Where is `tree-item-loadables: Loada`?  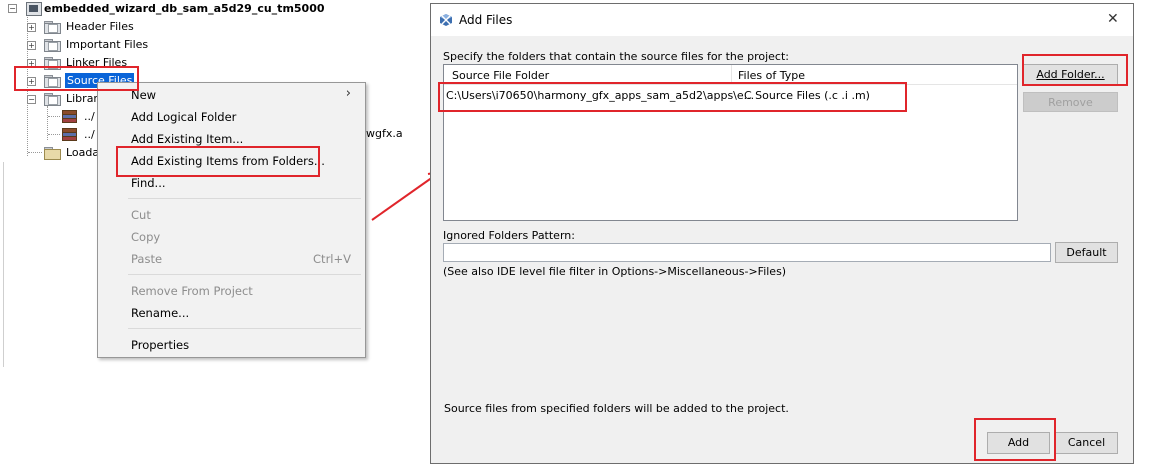
tree-item-loadables: Loada is located at coordinates (50, 152).